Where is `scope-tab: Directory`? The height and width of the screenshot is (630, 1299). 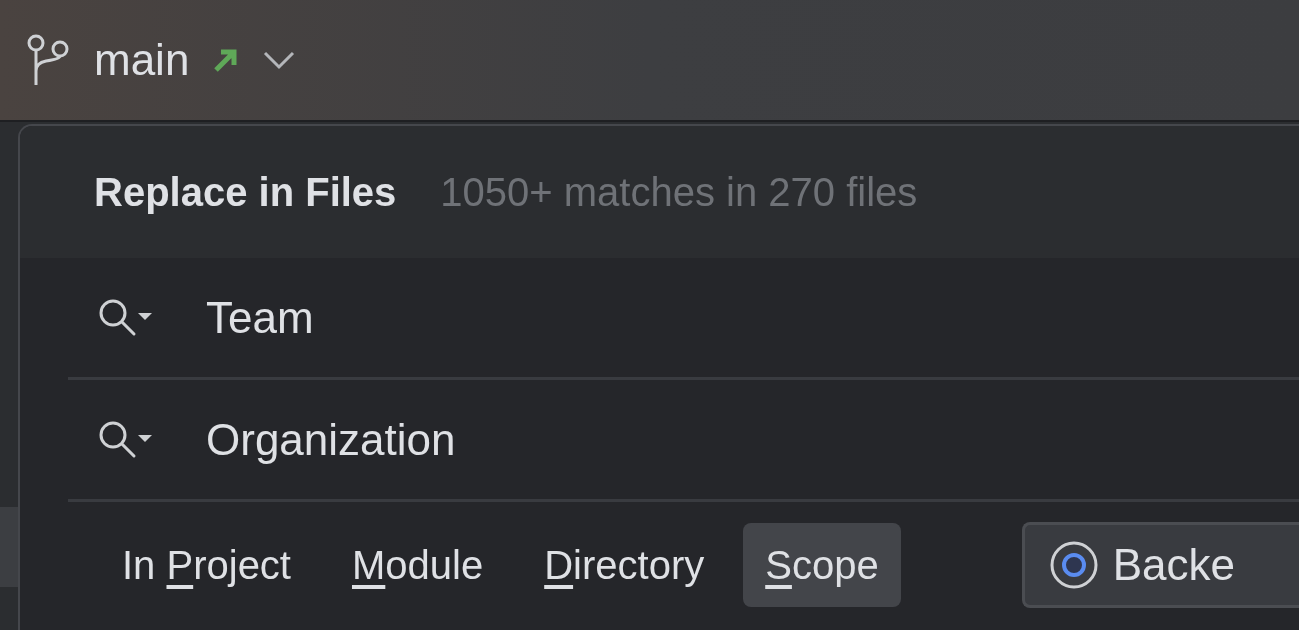
scope-tab: Directory is located at coordinates (624, 565).